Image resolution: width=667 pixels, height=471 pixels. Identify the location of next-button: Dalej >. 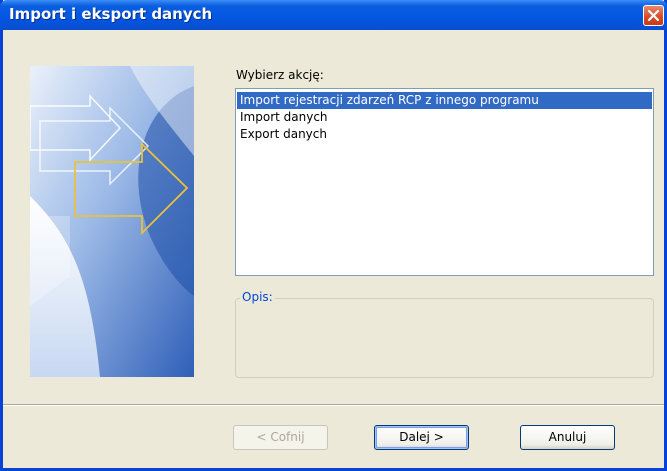
(421, 437).